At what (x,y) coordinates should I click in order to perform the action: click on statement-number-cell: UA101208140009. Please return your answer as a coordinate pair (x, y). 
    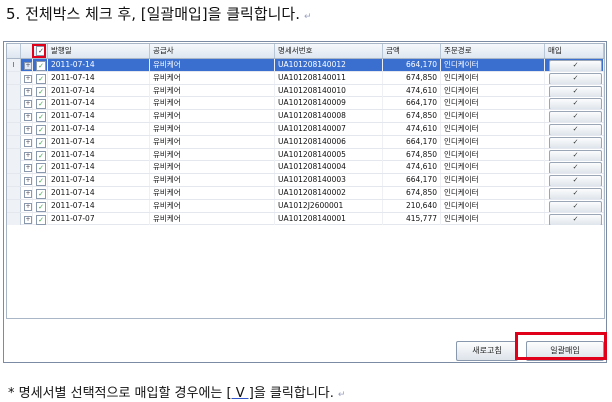
    Looking at the image, I should click on (329, 103).